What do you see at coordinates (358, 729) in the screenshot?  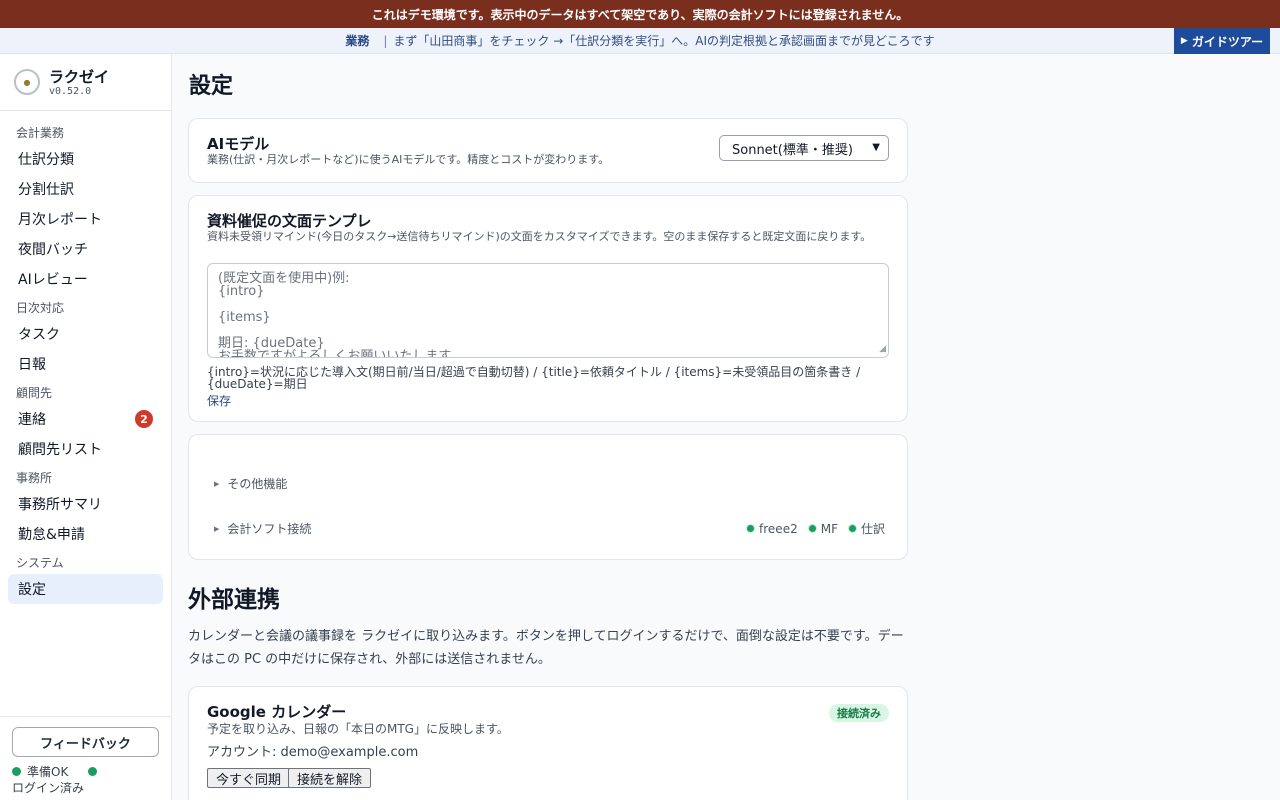 I see `google-calendar-description: 予定を取り込み、日報の「本日のMTG」に反映します。` at bounding box center [358, 729].